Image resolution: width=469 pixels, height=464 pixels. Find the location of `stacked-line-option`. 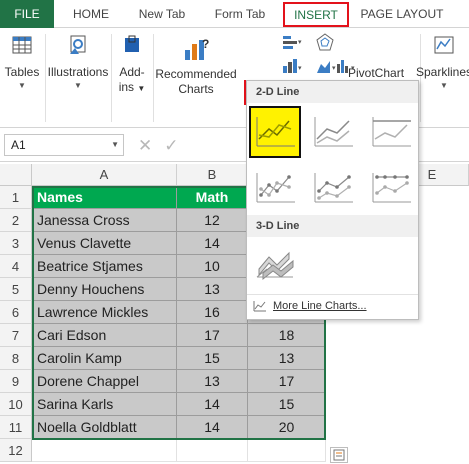

stacked-line-option is located at coordinates (333, 132).